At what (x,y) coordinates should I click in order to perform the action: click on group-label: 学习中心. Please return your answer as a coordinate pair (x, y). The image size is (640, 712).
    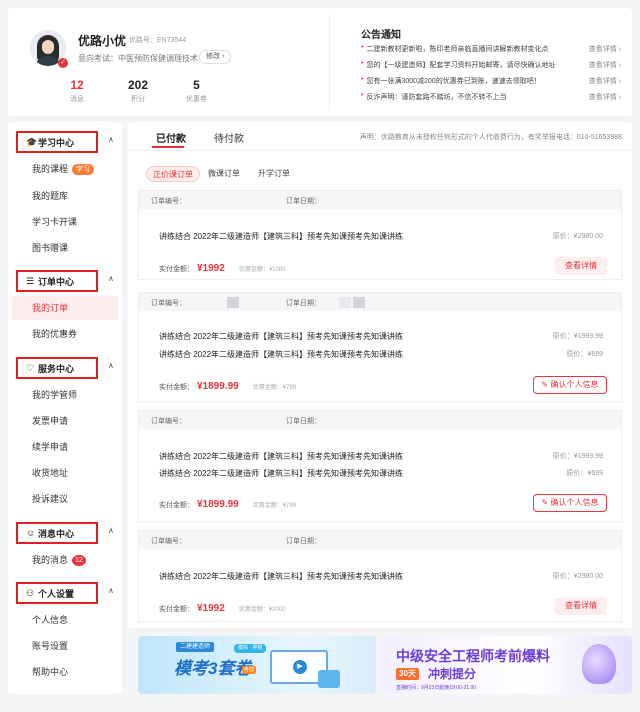
    Looking at the image, I should click on (56, 143).